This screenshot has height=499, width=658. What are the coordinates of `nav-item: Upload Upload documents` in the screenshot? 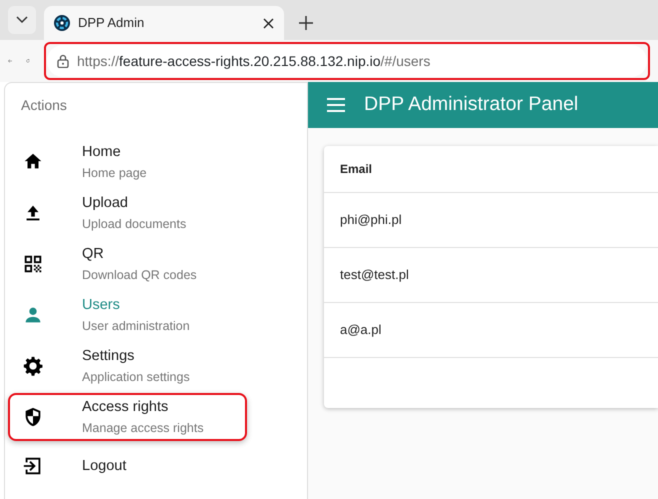 It's located at (127, 213).